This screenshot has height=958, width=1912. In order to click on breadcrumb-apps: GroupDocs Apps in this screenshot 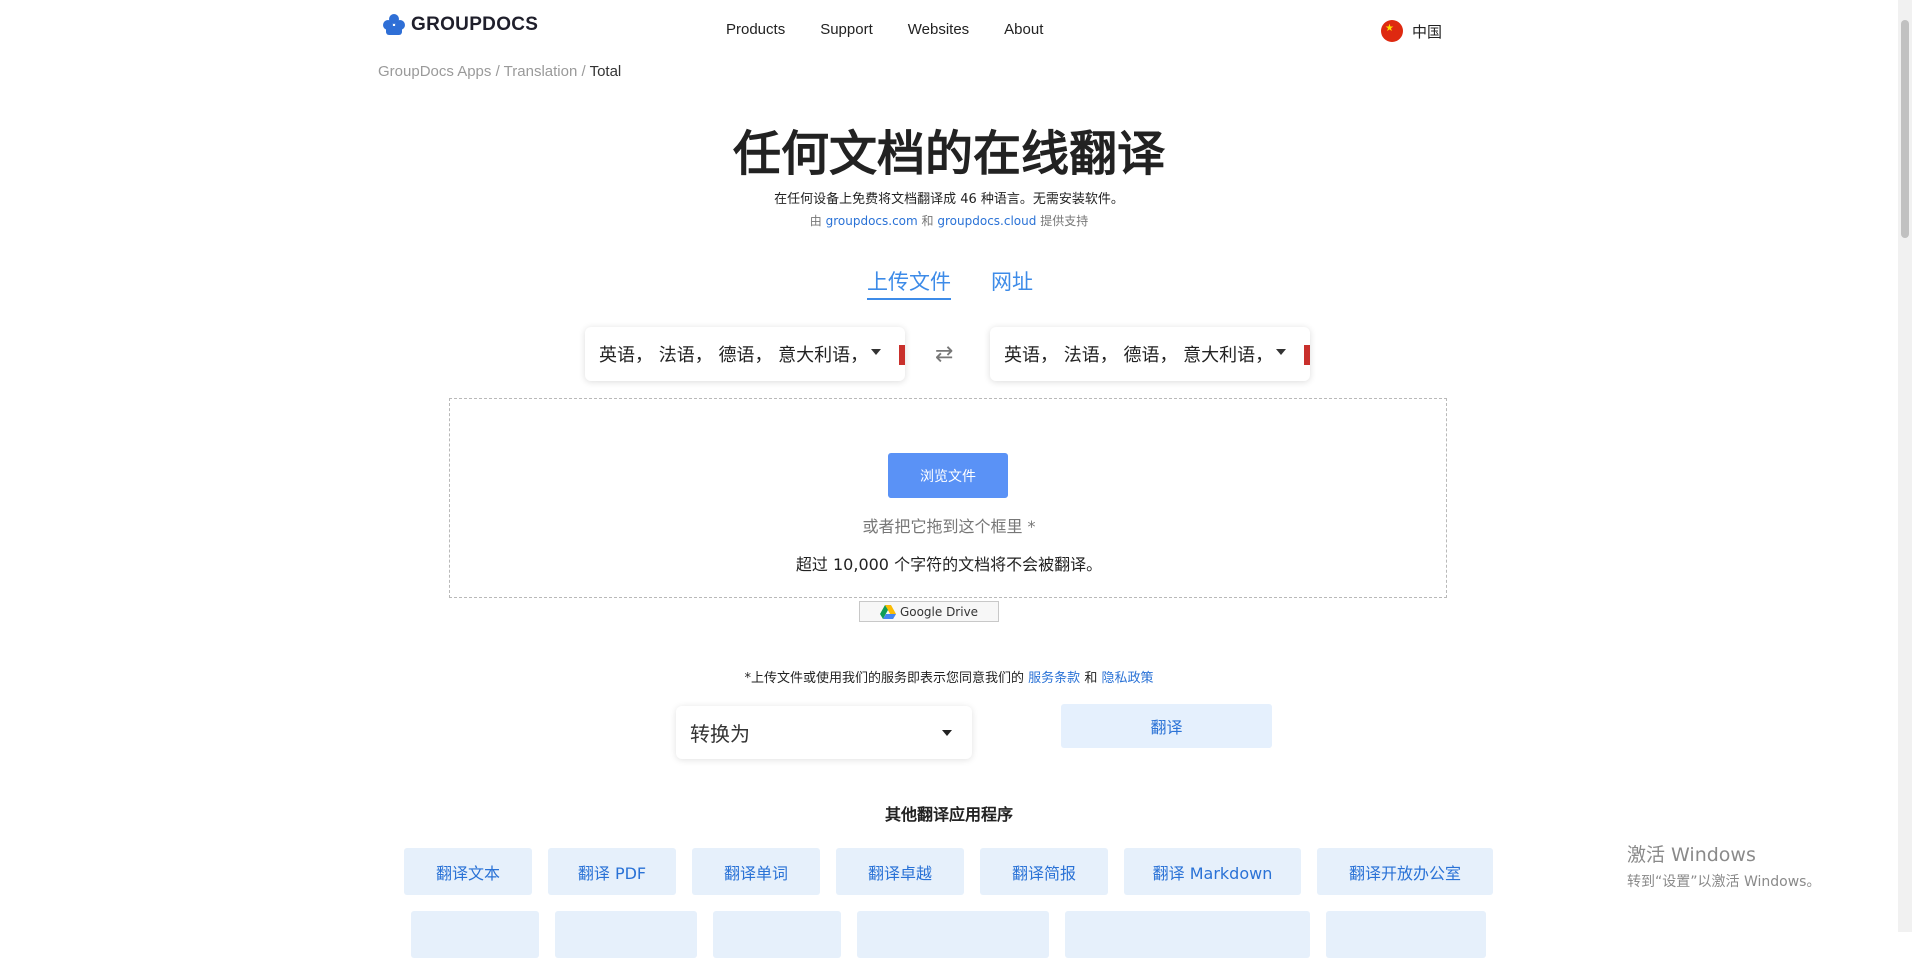, I will do `click(434, 71)`.